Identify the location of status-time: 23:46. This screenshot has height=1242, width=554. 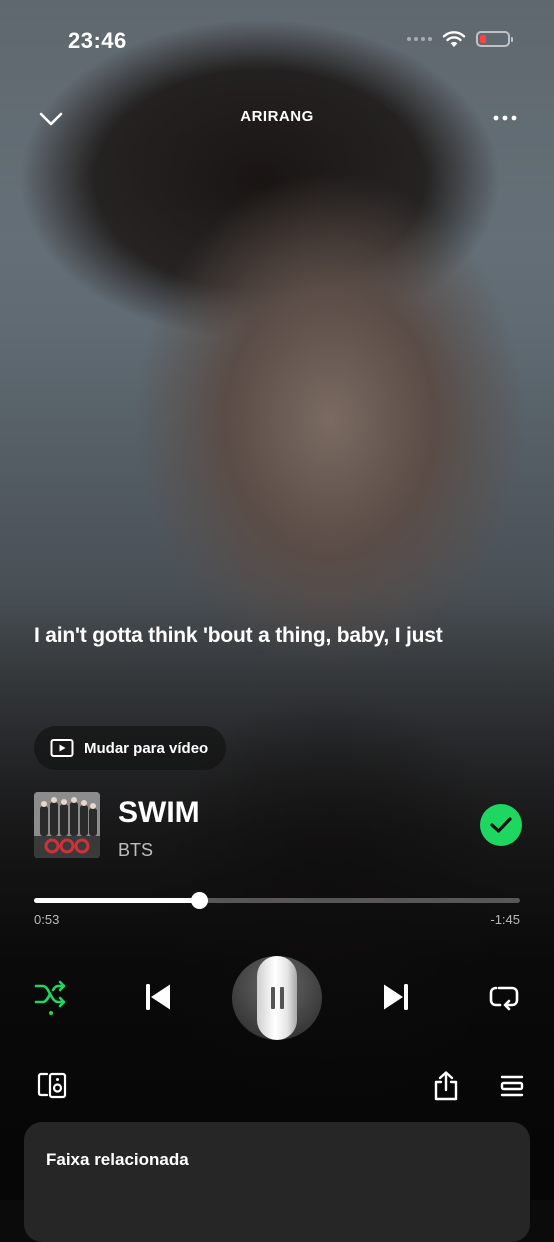
(97, 40).